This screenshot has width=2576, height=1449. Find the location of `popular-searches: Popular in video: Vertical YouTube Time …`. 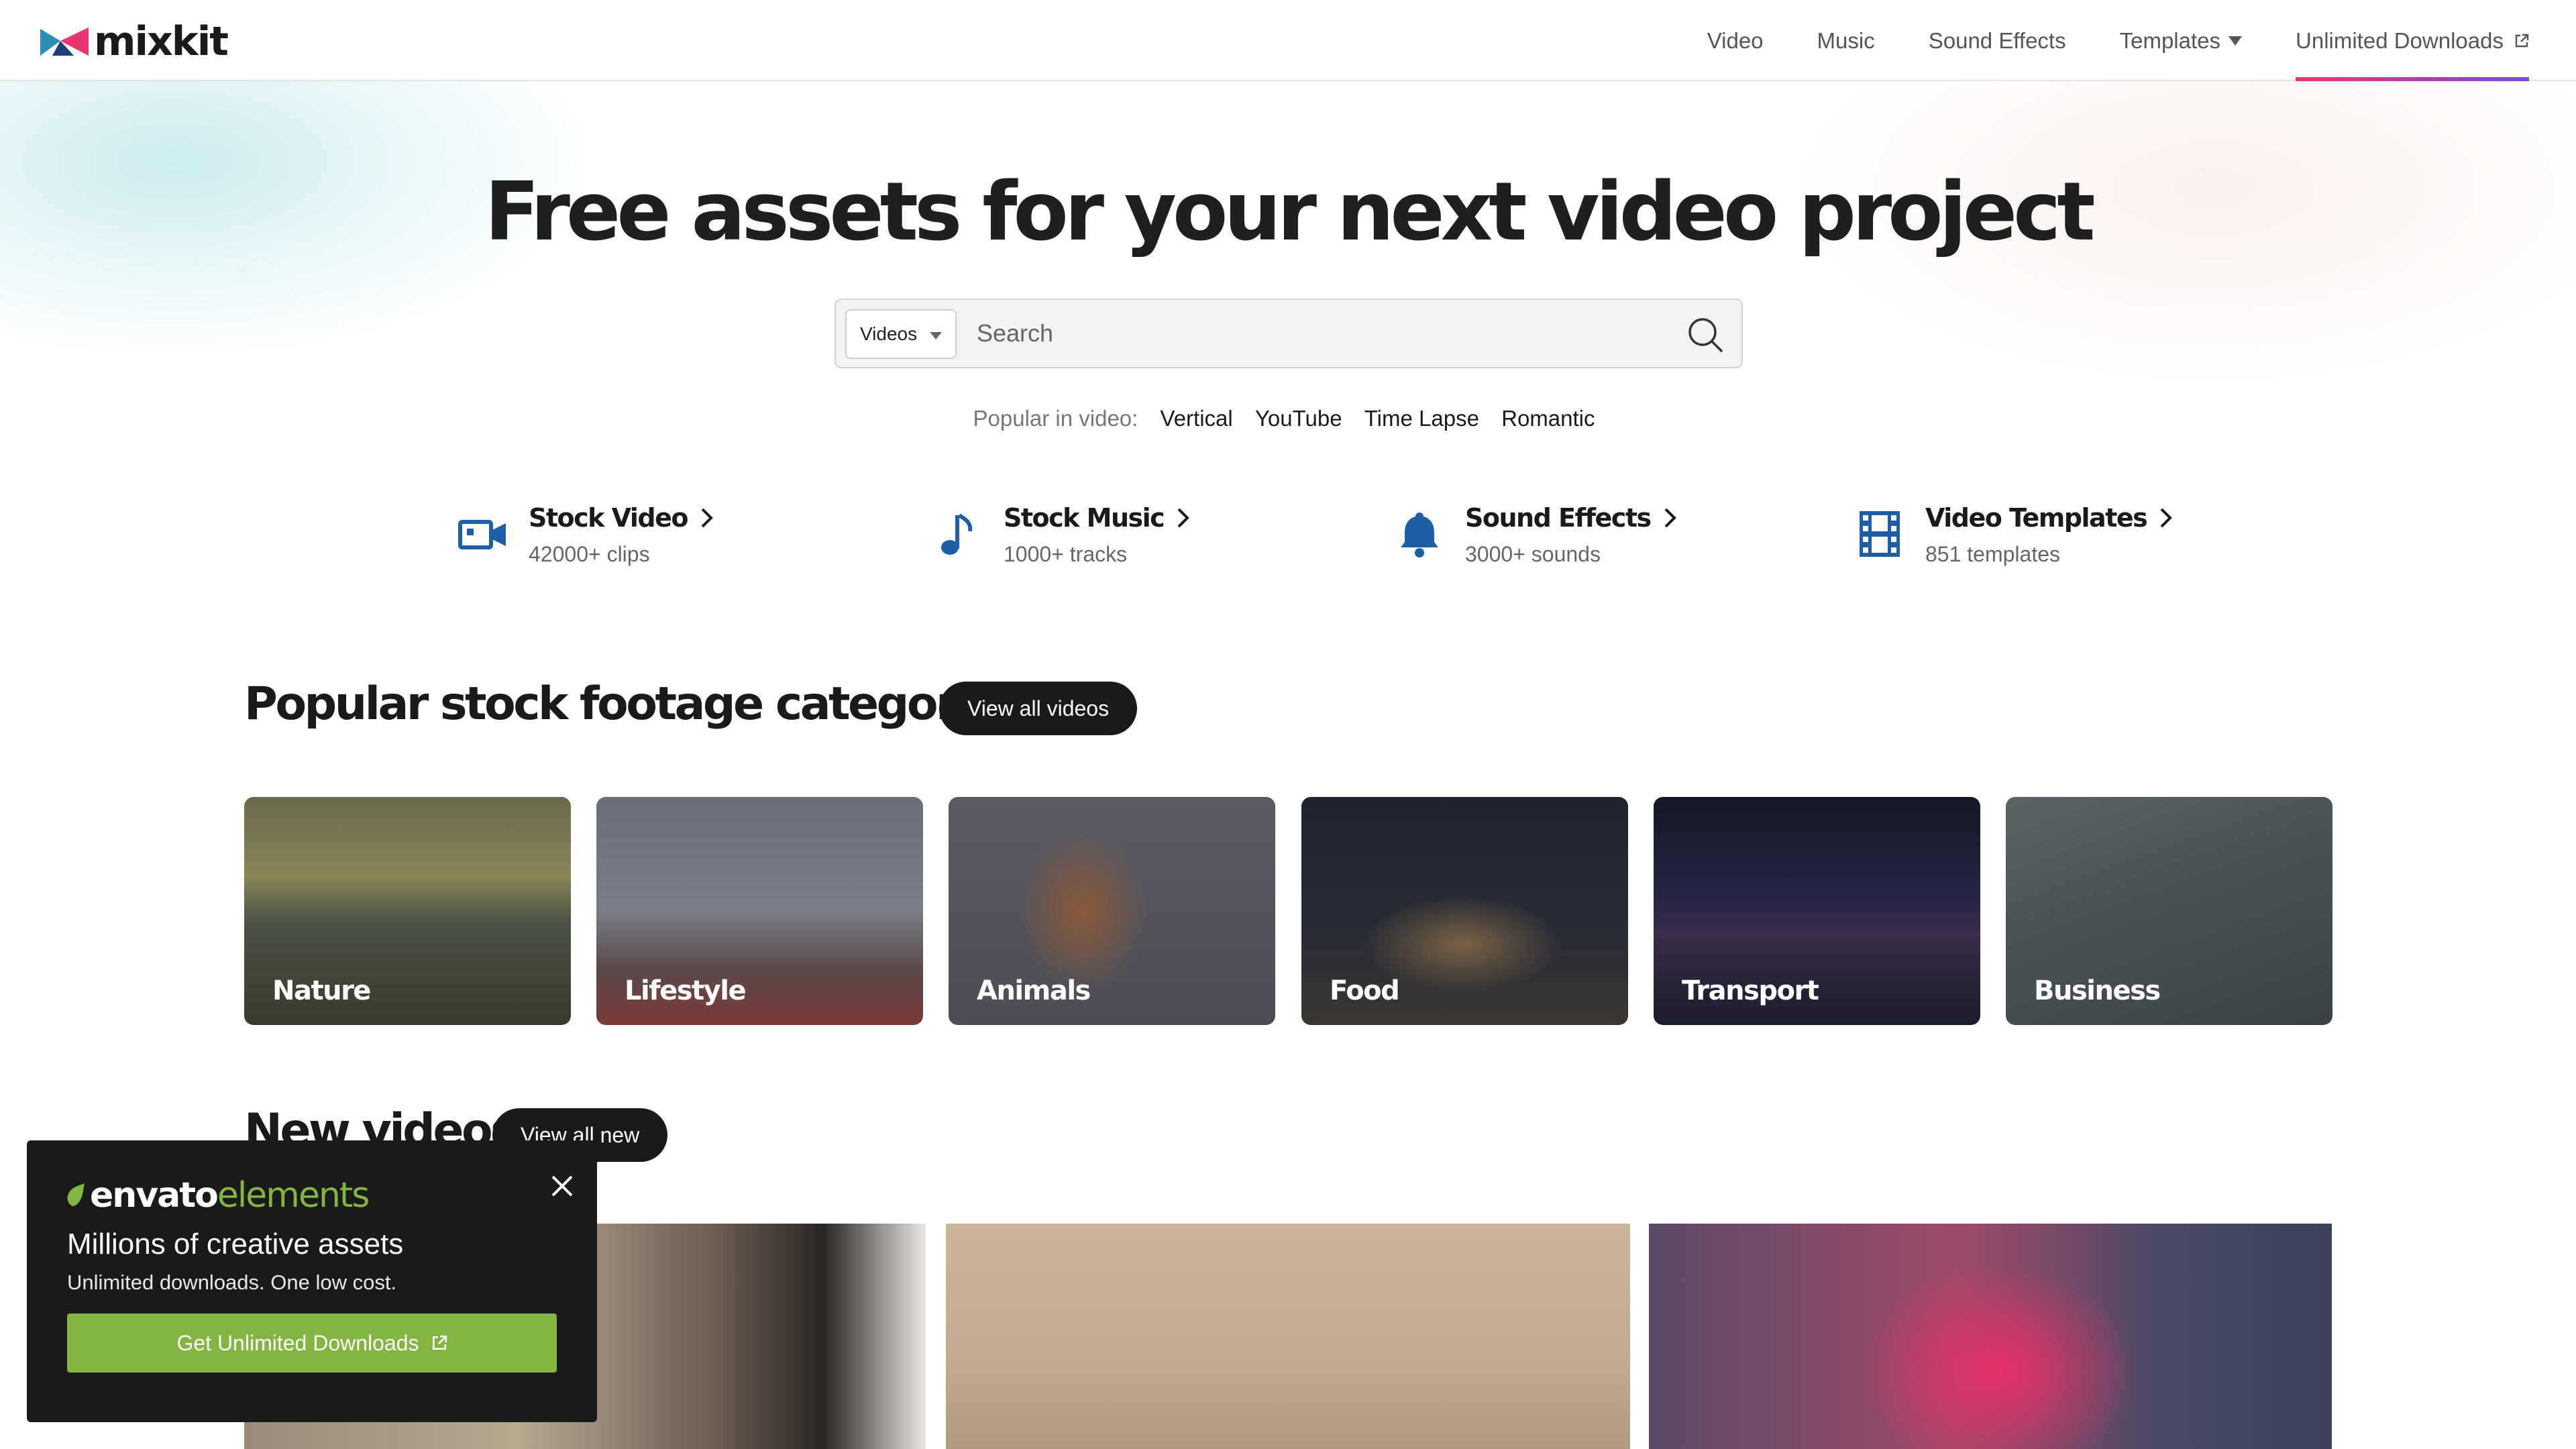

popular-searches: Popular in video: Vertical YouTube Time … is located at coordinates (1288, 418).